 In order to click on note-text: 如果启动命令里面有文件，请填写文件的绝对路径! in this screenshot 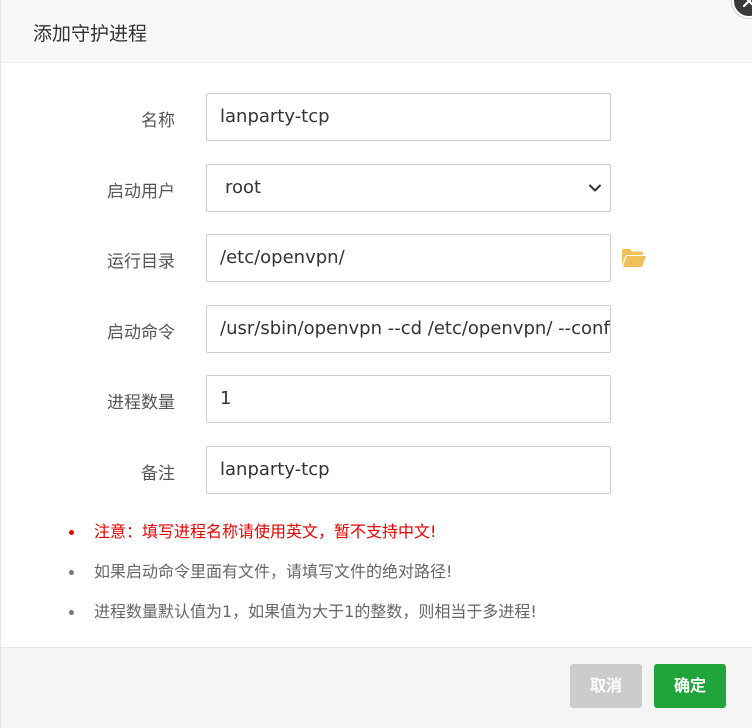, I will do `click(273, 571)`.